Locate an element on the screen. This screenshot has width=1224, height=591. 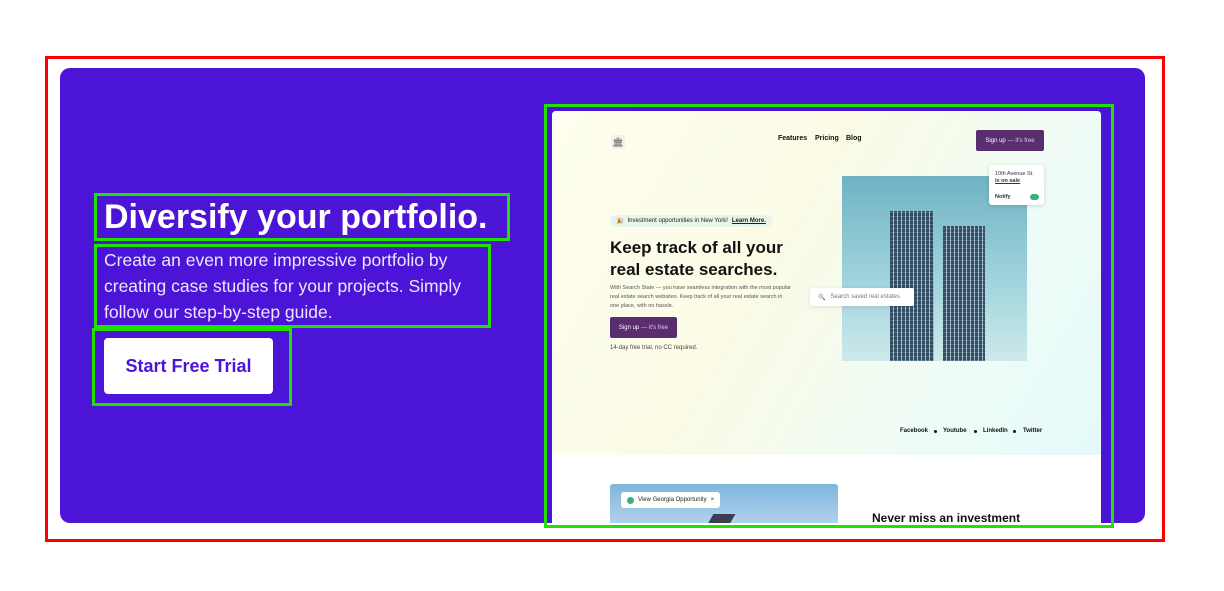
title-highlight-box is located at coordinates (302, 217).